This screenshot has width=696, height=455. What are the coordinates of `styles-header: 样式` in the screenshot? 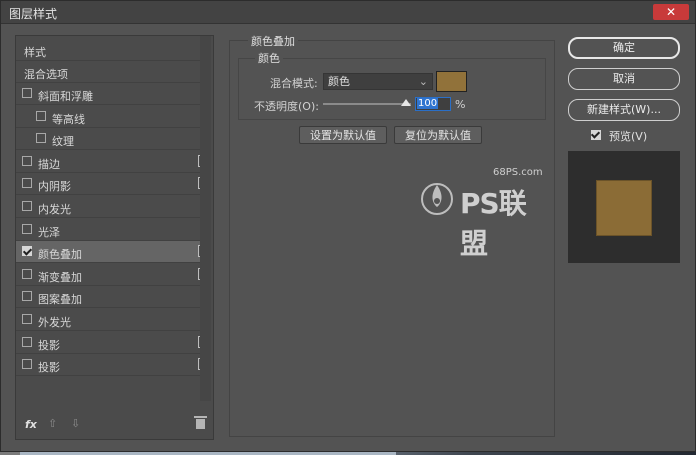 It's located at (108, 50).